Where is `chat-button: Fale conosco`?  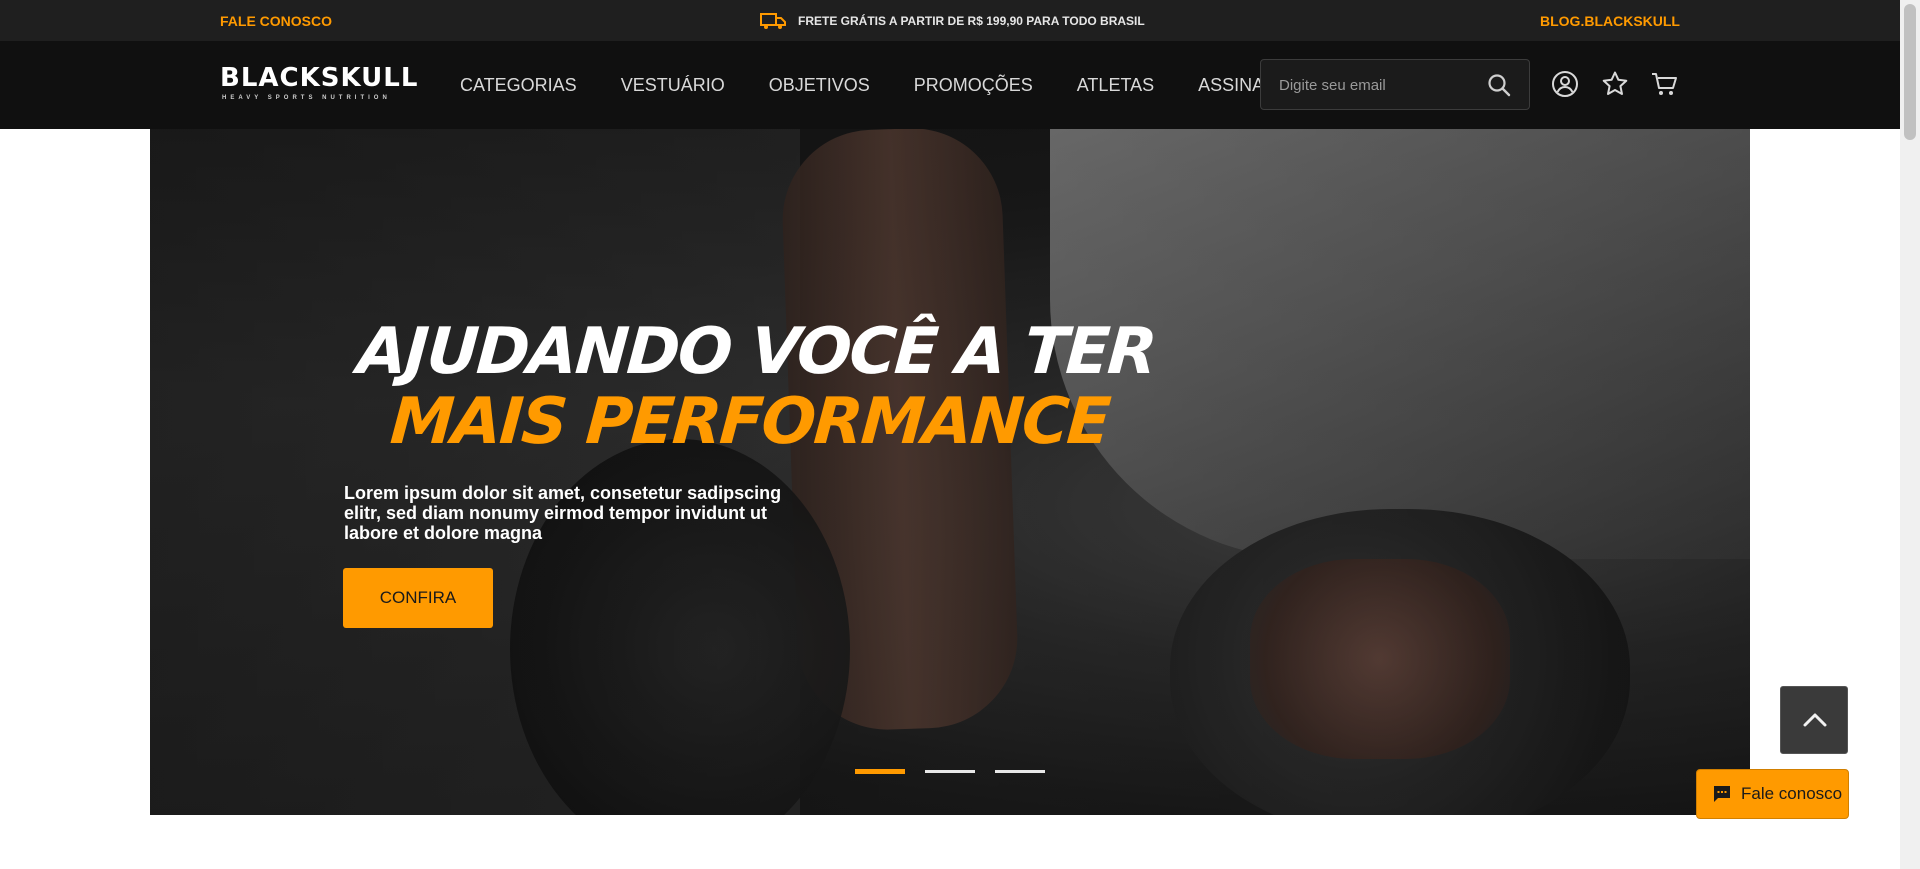 chat-button: Fale conosco is located at coordinates (1772, 794).